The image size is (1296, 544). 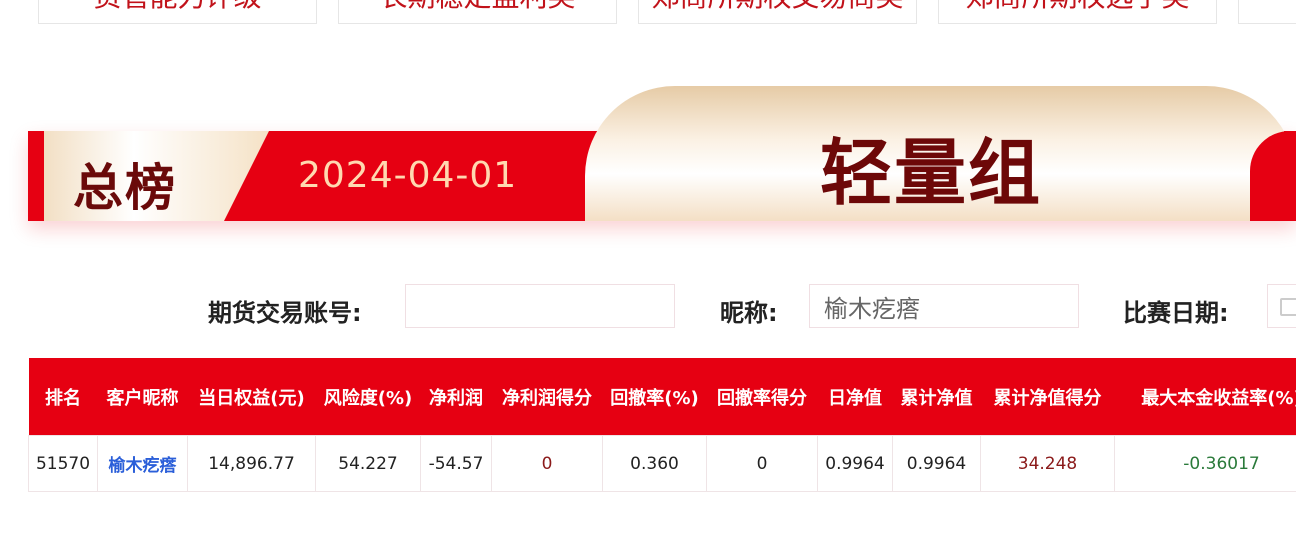 I want to click on col-max-return: 最大本金收益率(%), so click(x=1205, y=397).